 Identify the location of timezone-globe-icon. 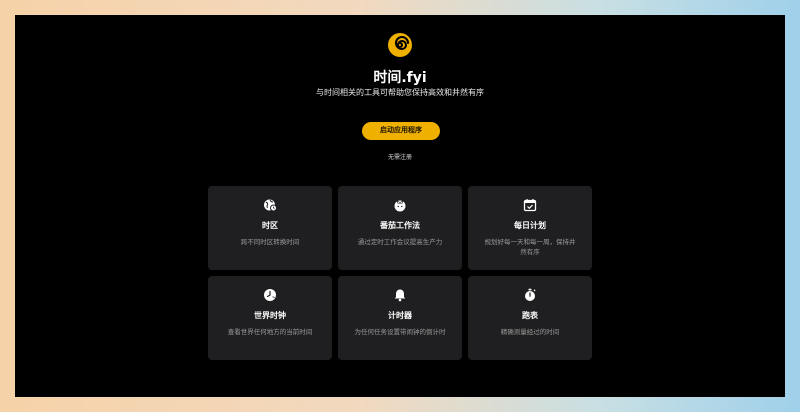
(270, 205).